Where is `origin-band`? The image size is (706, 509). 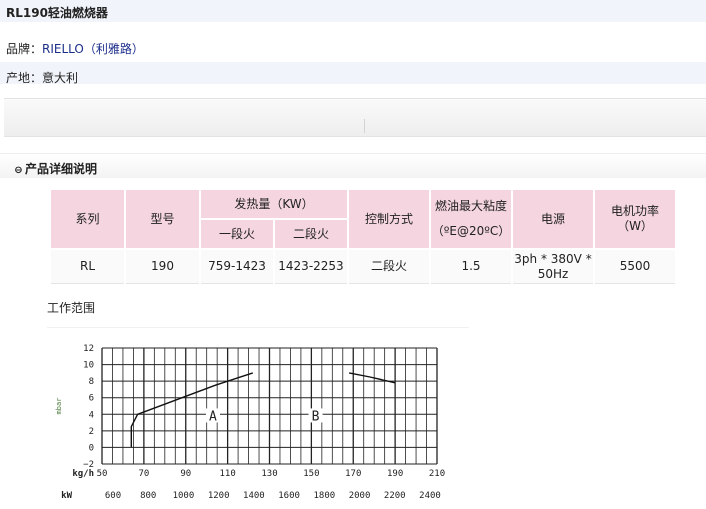 origin-band is located at coordinates (353, 73).